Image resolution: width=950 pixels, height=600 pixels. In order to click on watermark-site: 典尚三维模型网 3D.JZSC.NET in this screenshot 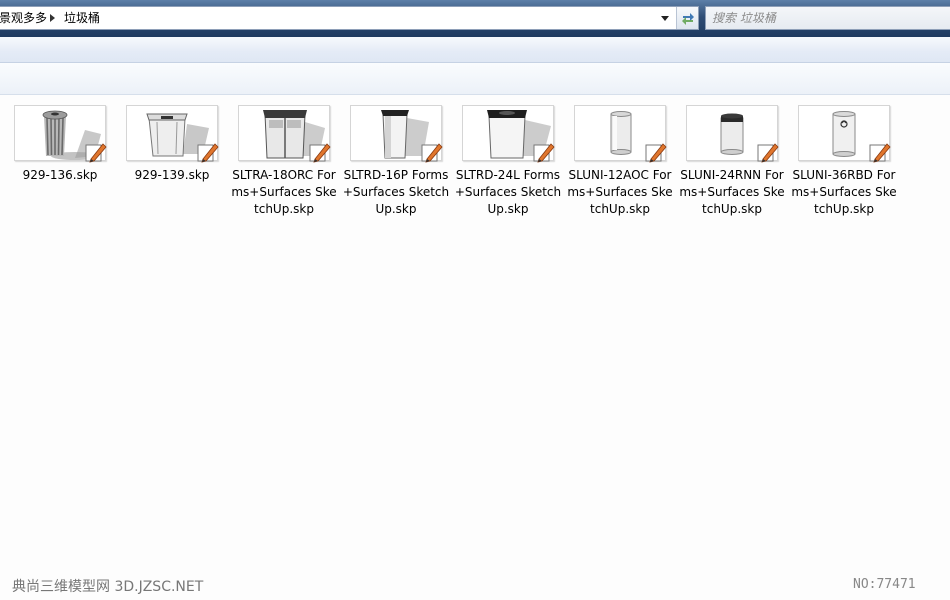, I will do `click(108, 587)`.